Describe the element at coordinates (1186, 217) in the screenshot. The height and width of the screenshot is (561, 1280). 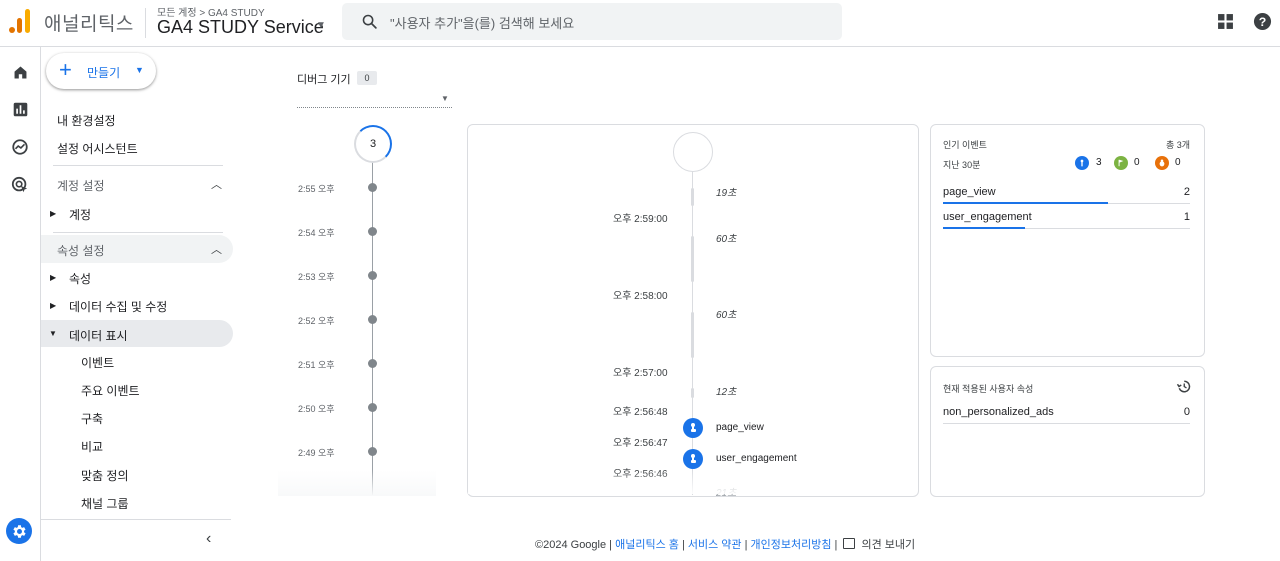
I see `top-event-count: 1` at that location.